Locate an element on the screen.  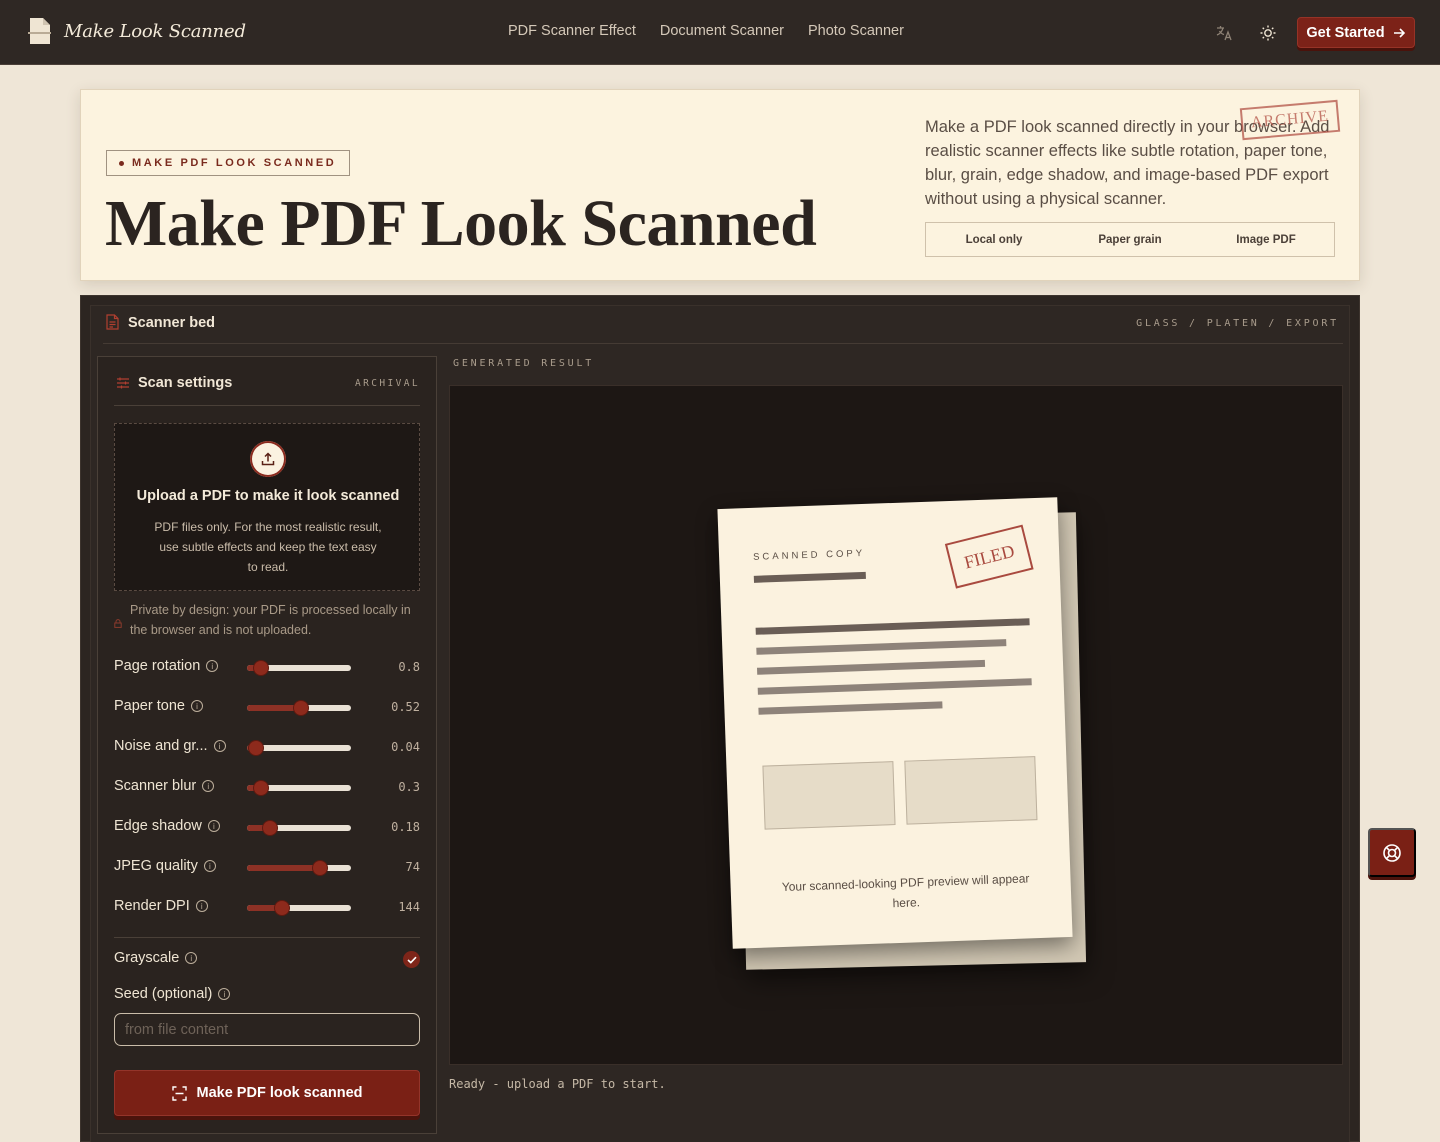
hero-eyebrow: MAKE PDF LOOK SCANNED is located at coordinates (228, 163).